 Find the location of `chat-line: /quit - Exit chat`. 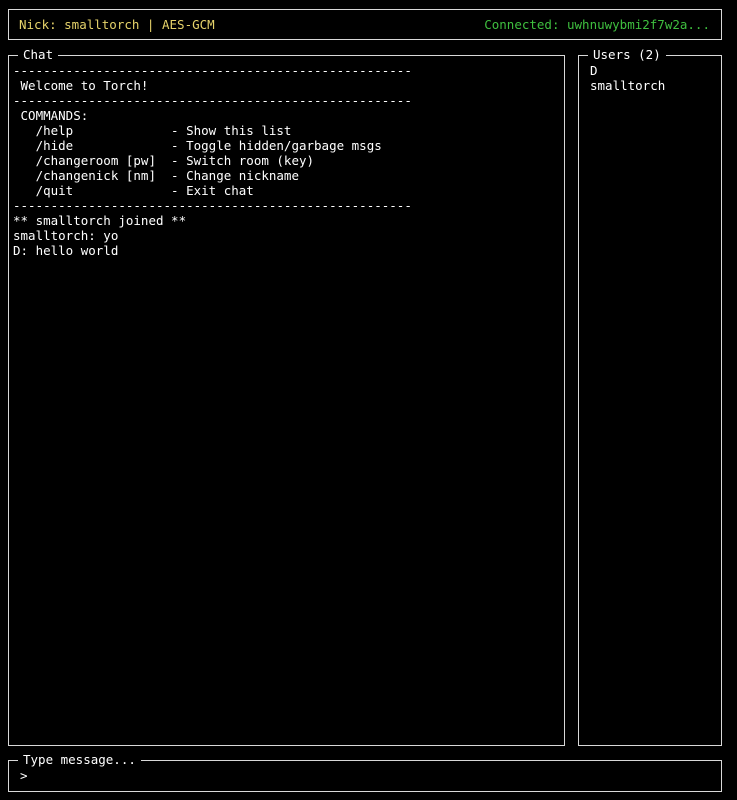

chat-line: /quit - Exit chat is located at coordinates (133, 190).